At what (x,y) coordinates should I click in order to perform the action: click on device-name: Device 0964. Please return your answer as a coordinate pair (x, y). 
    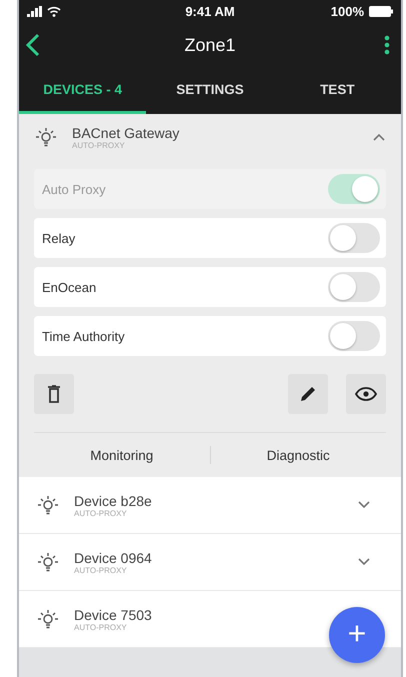
    Looking at the image, I should click on (113, 558).